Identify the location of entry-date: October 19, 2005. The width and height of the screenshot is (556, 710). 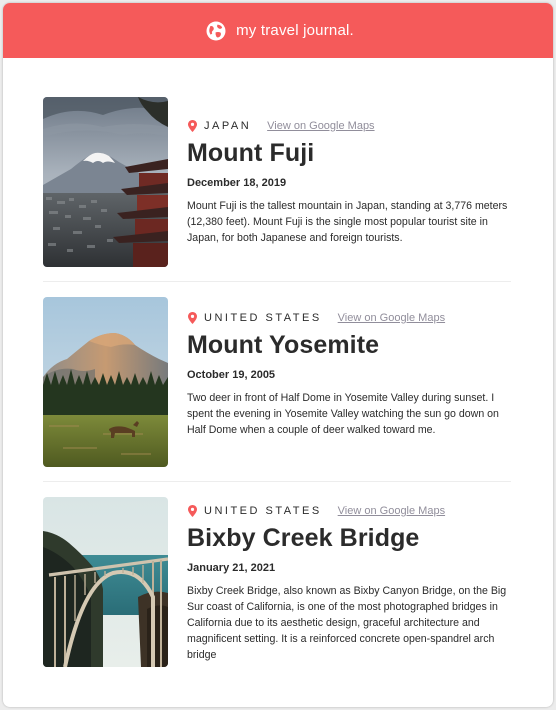
(231, 375).